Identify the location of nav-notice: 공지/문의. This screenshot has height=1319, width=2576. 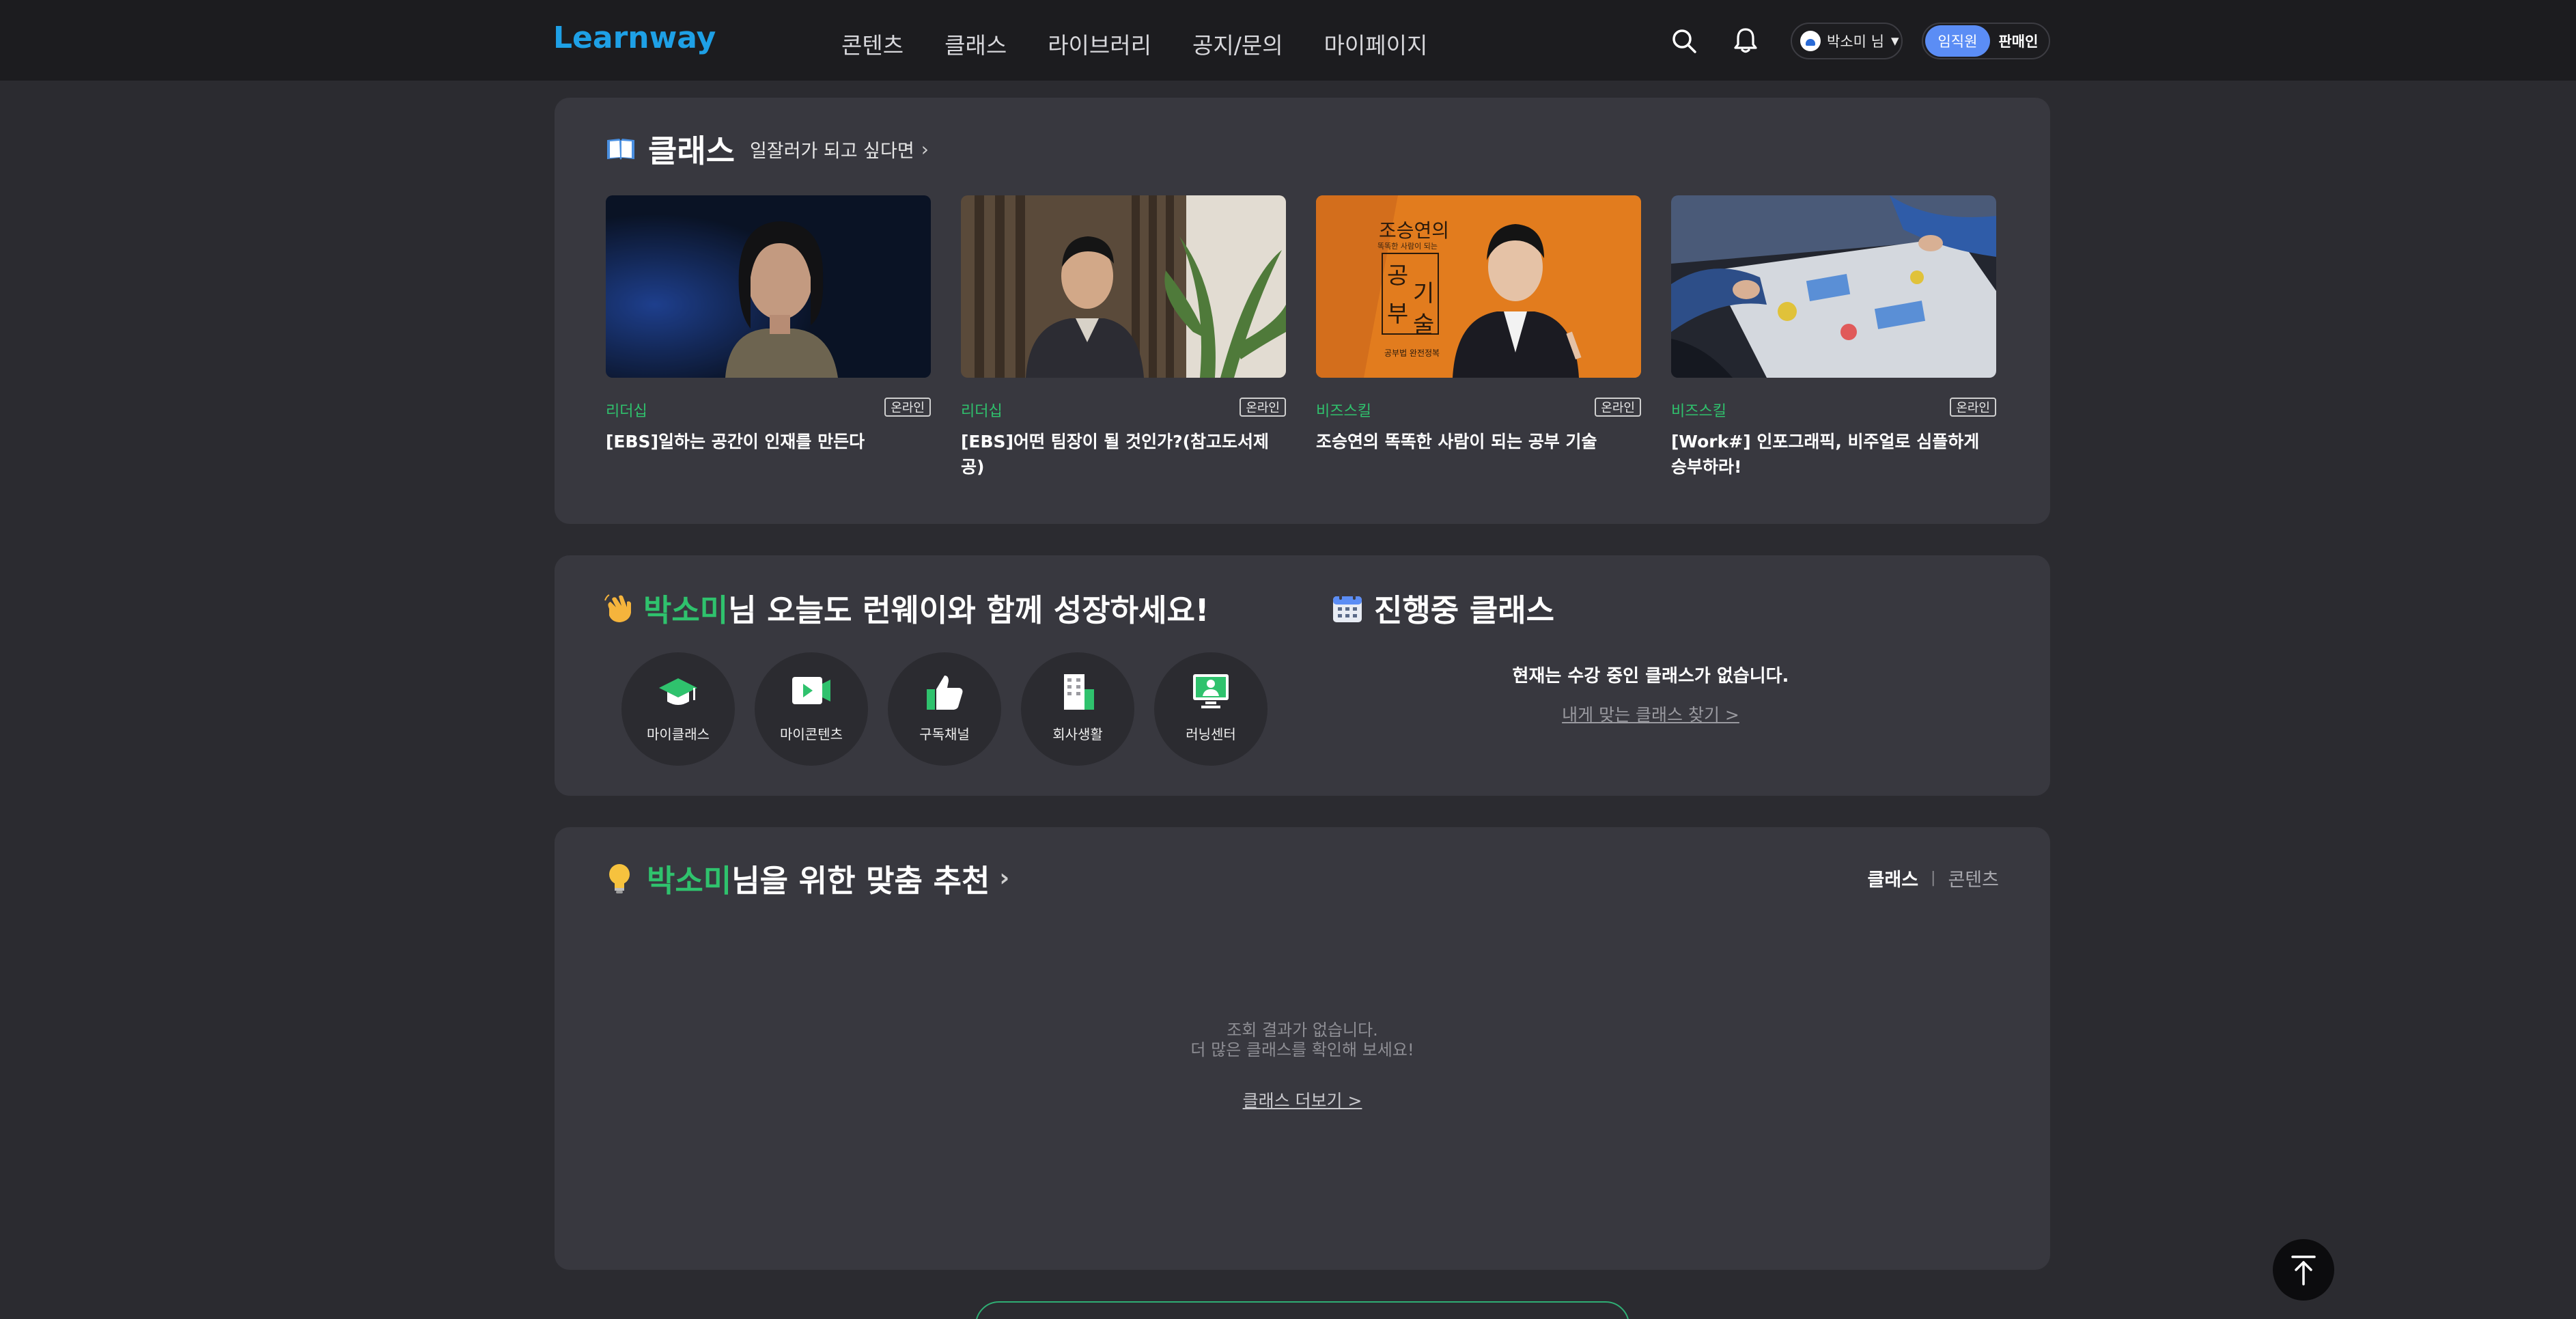
(1237, 44).